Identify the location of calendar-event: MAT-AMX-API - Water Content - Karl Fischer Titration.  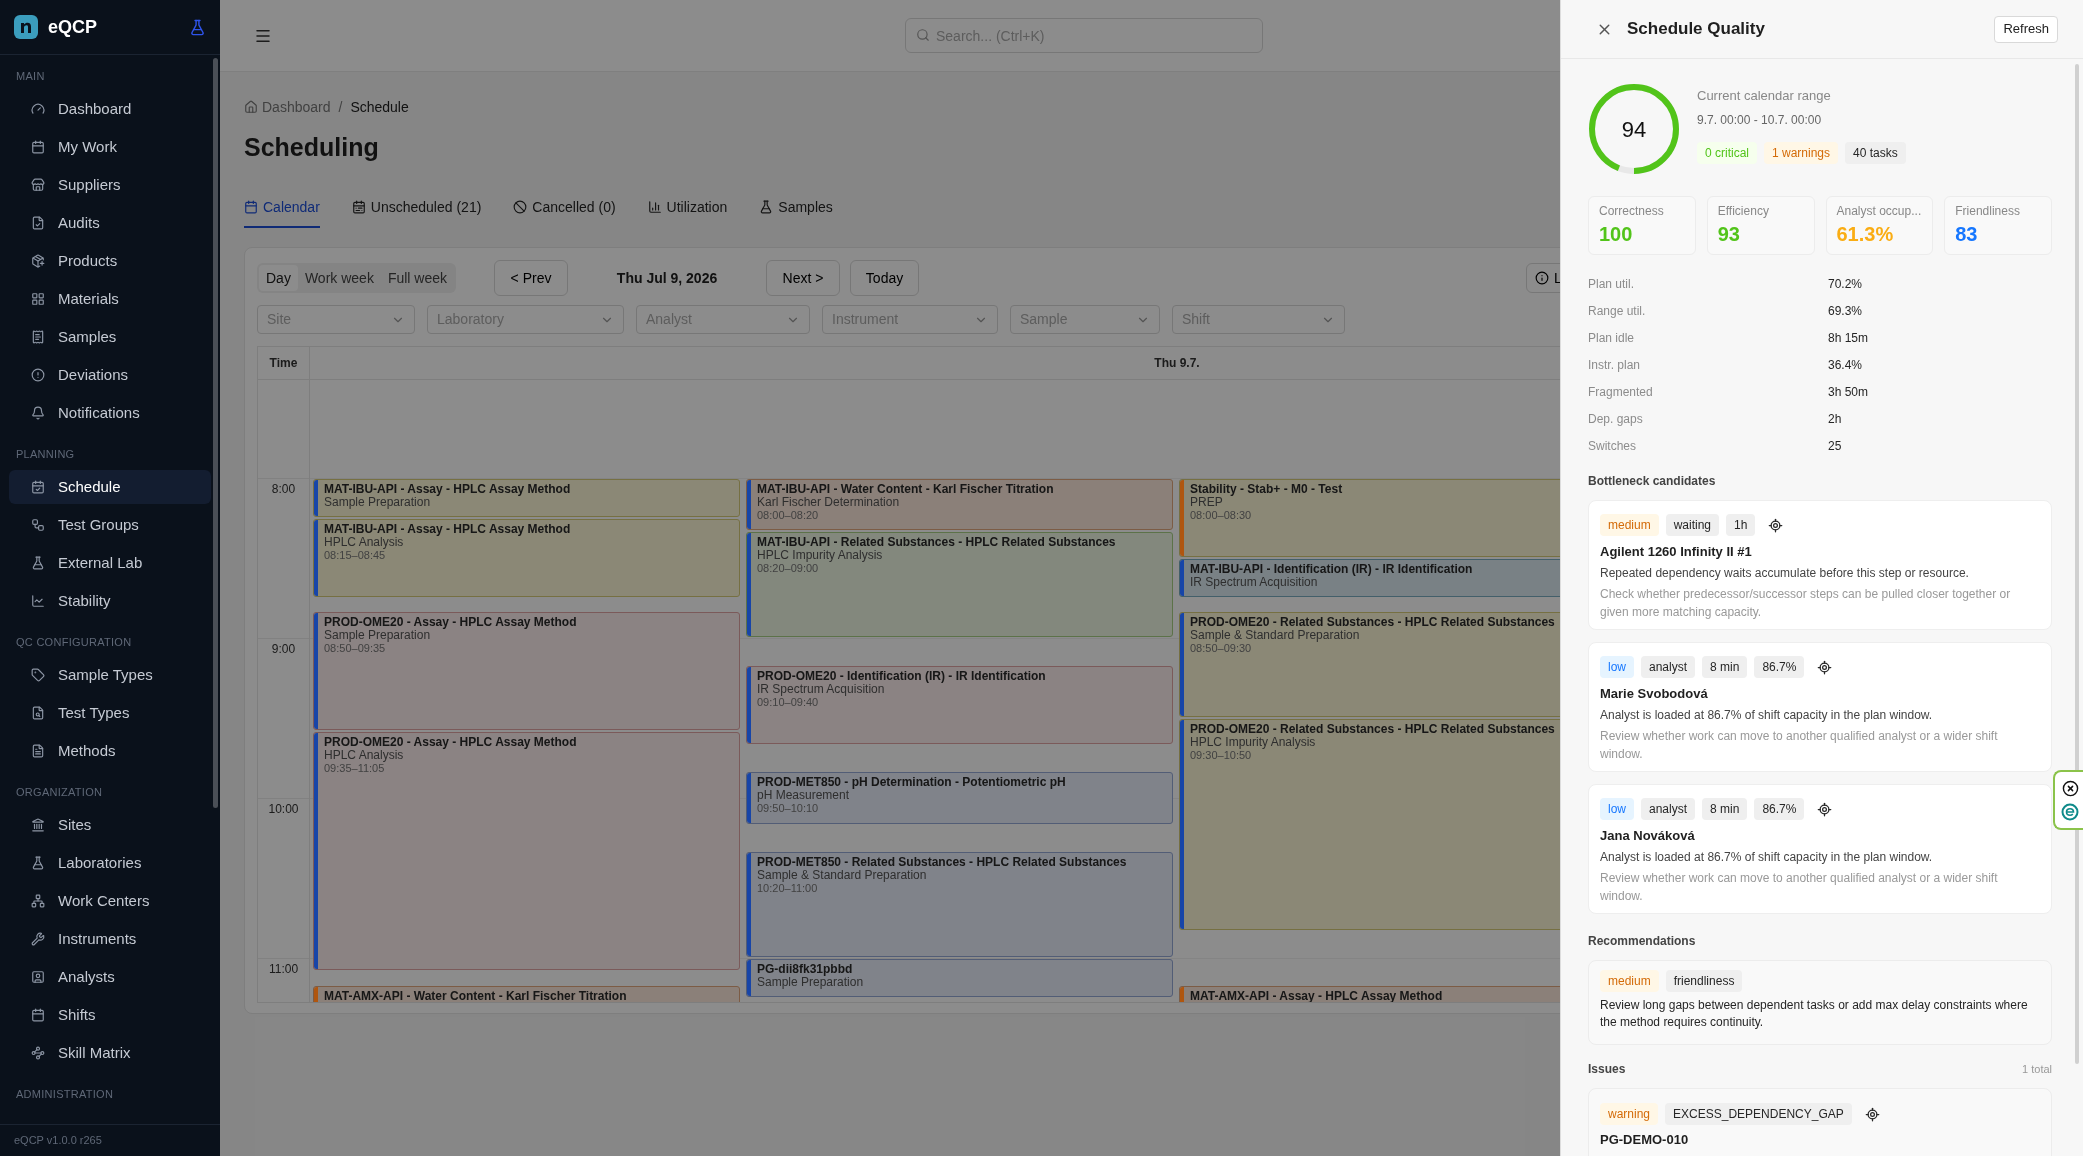
(526, 993).